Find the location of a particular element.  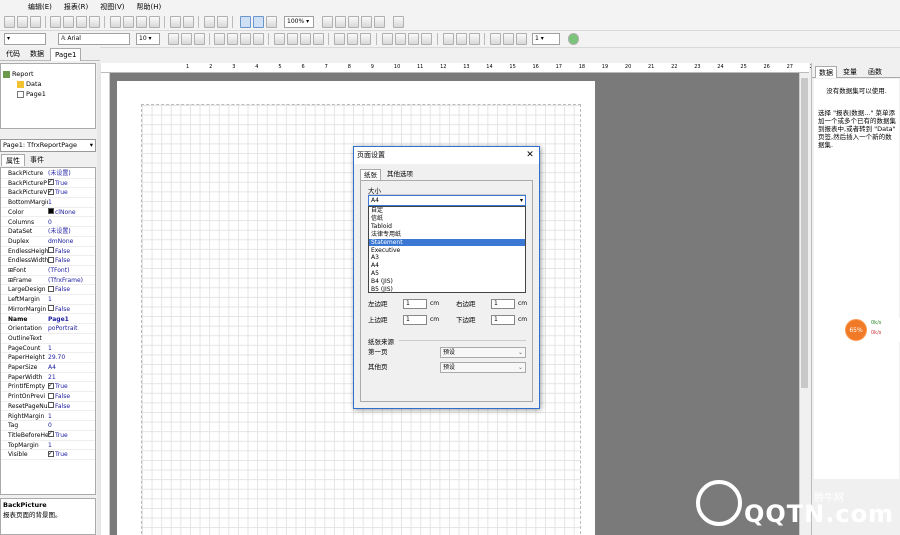

property-row: PaperHeight 29.70 is located at coordinates (48, 358).